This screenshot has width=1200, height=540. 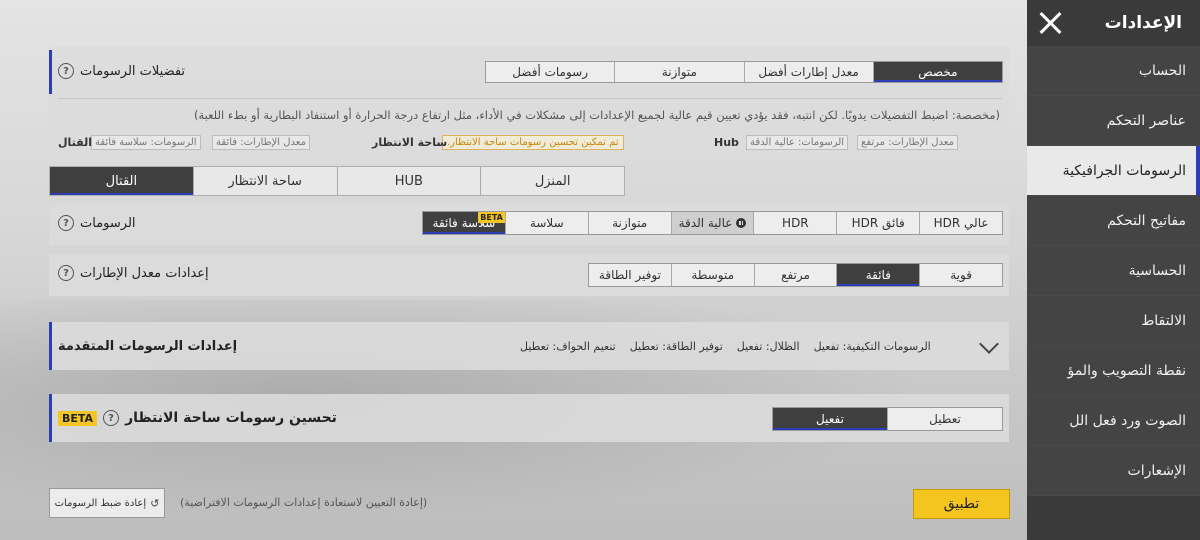 I want to click on graphics-option-5: سلاسة, so click(x=546, y=223).